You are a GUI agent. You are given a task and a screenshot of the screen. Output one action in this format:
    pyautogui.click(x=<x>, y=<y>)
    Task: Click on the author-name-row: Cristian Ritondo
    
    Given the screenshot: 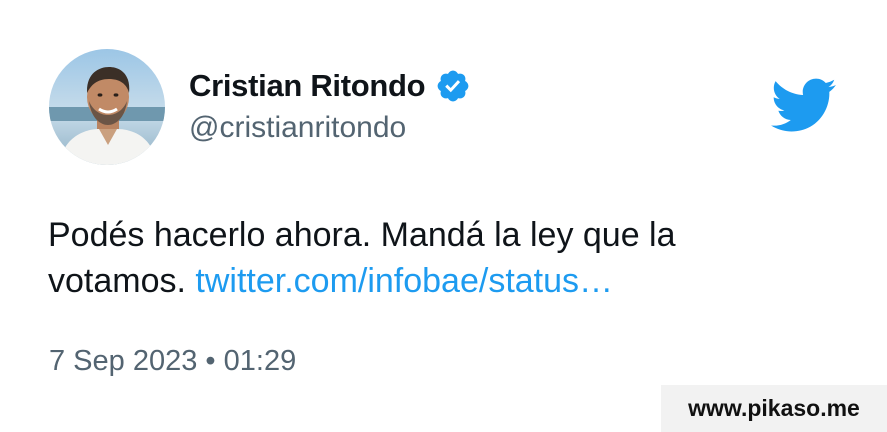 What is the action you would take?
    pyautogui.click(x=330, y=86)
    